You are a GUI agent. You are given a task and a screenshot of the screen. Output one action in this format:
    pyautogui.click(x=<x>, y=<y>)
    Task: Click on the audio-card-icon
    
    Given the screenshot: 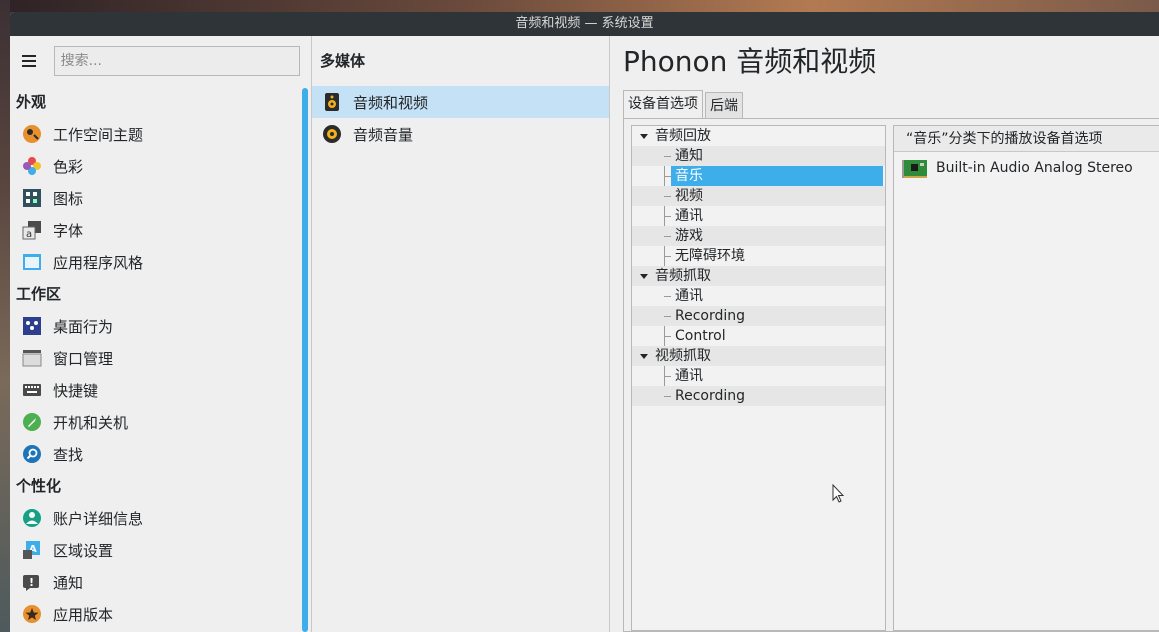 What is the action you would take?
    pyautogui.click(x=915, y=168)
    